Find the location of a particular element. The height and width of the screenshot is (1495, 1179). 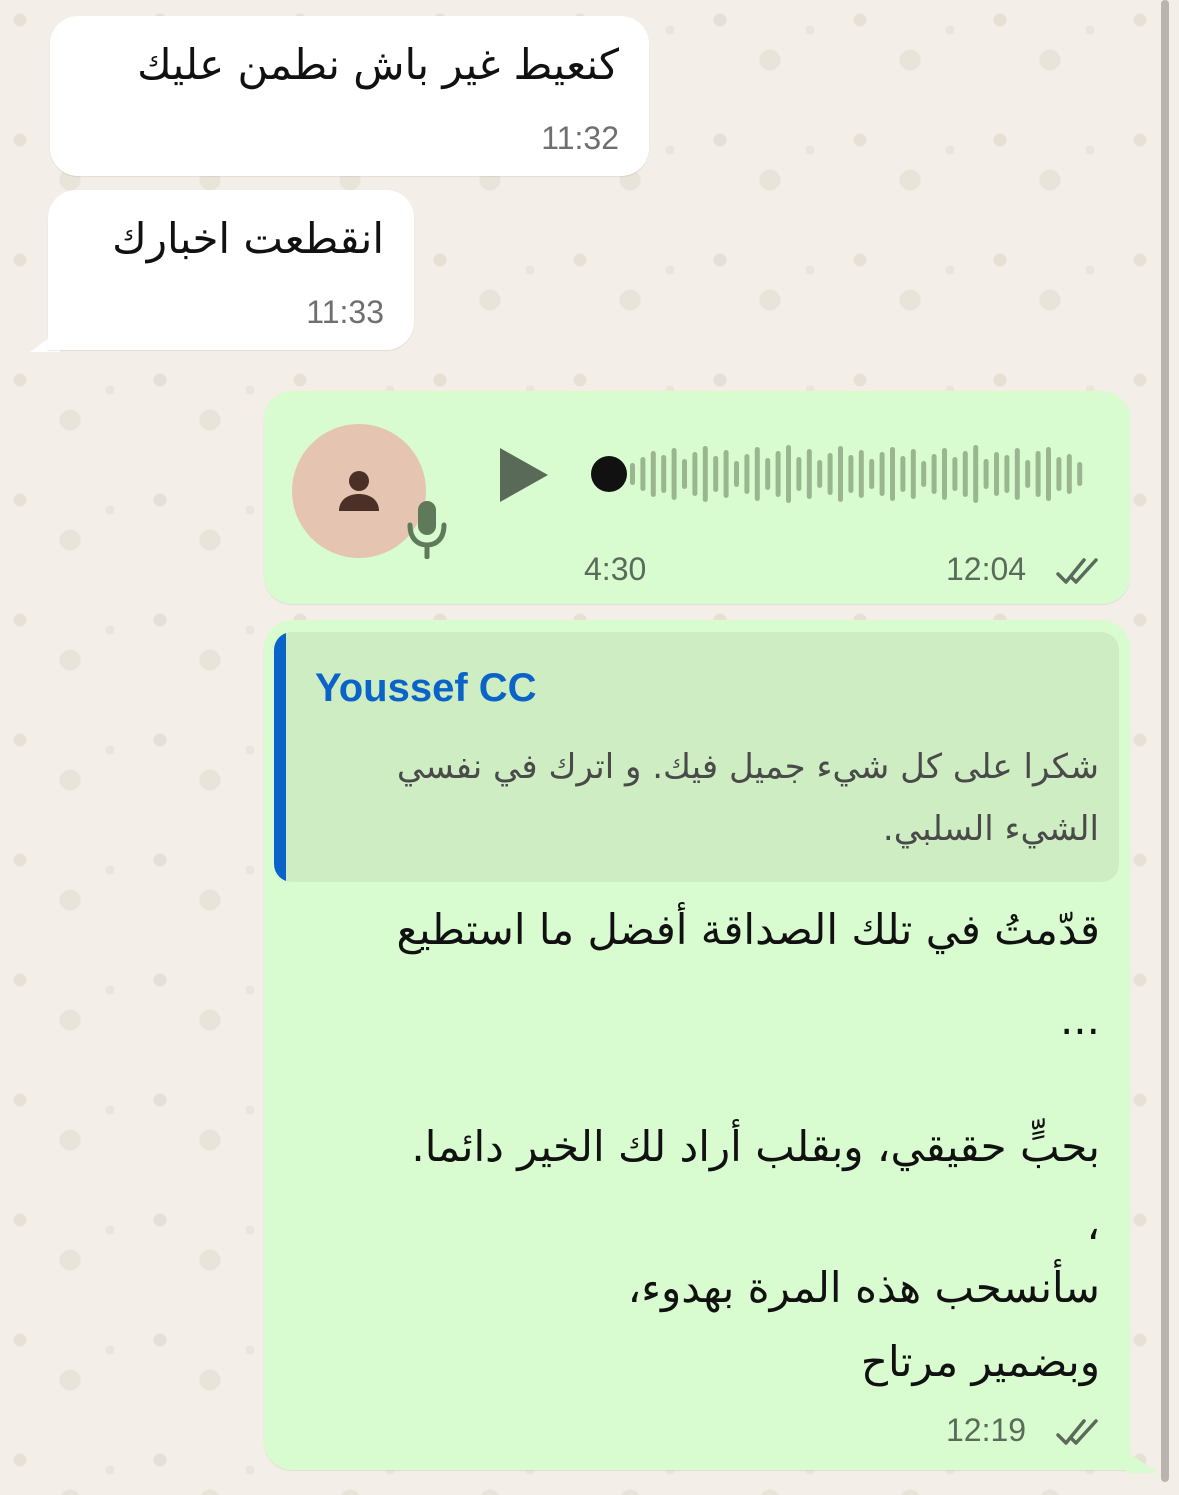

message-time: 12:19 is located at coordinates (986, 1430).